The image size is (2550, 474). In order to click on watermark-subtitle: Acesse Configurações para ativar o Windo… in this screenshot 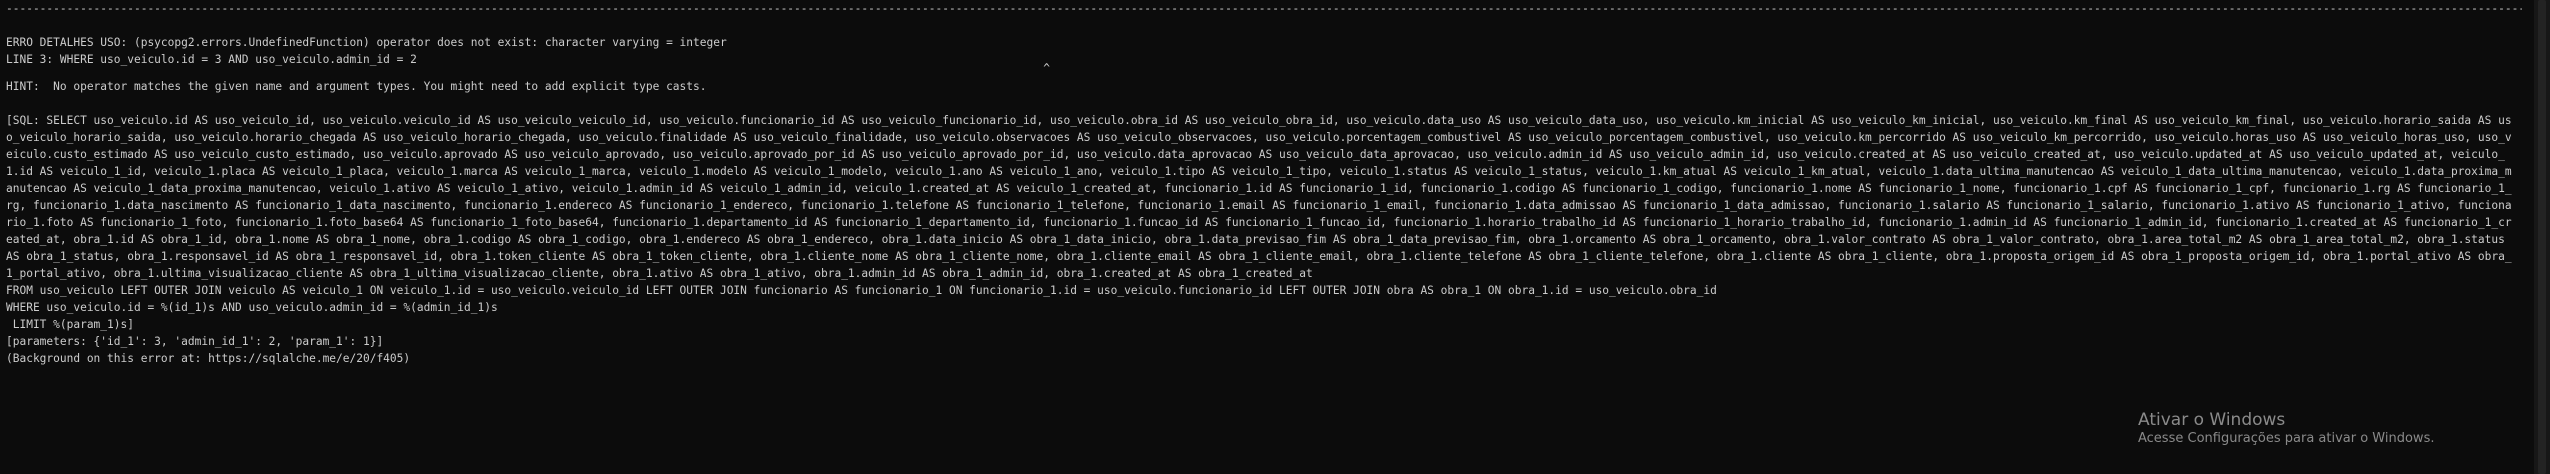, I will do `click(2286, 438)`.